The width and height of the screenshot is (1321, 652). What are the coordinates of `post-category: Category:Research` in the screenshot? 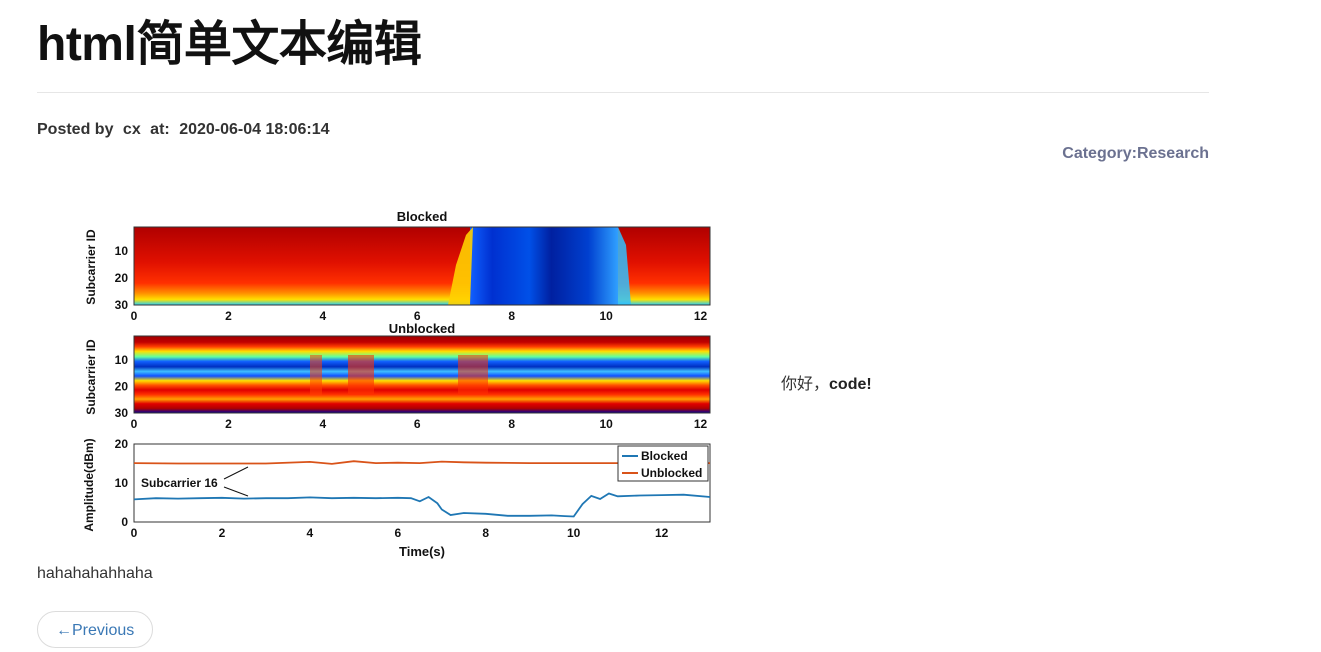 It's located at (1135, 154).